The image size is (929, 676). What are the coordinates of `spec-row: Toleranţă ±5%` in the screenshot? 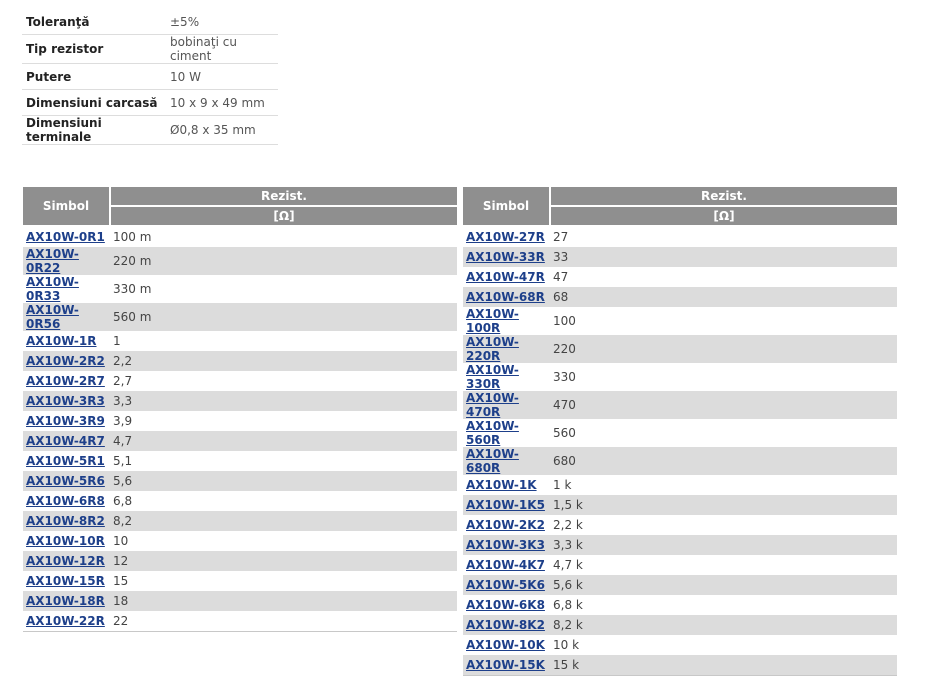 It's located at (150, 22).